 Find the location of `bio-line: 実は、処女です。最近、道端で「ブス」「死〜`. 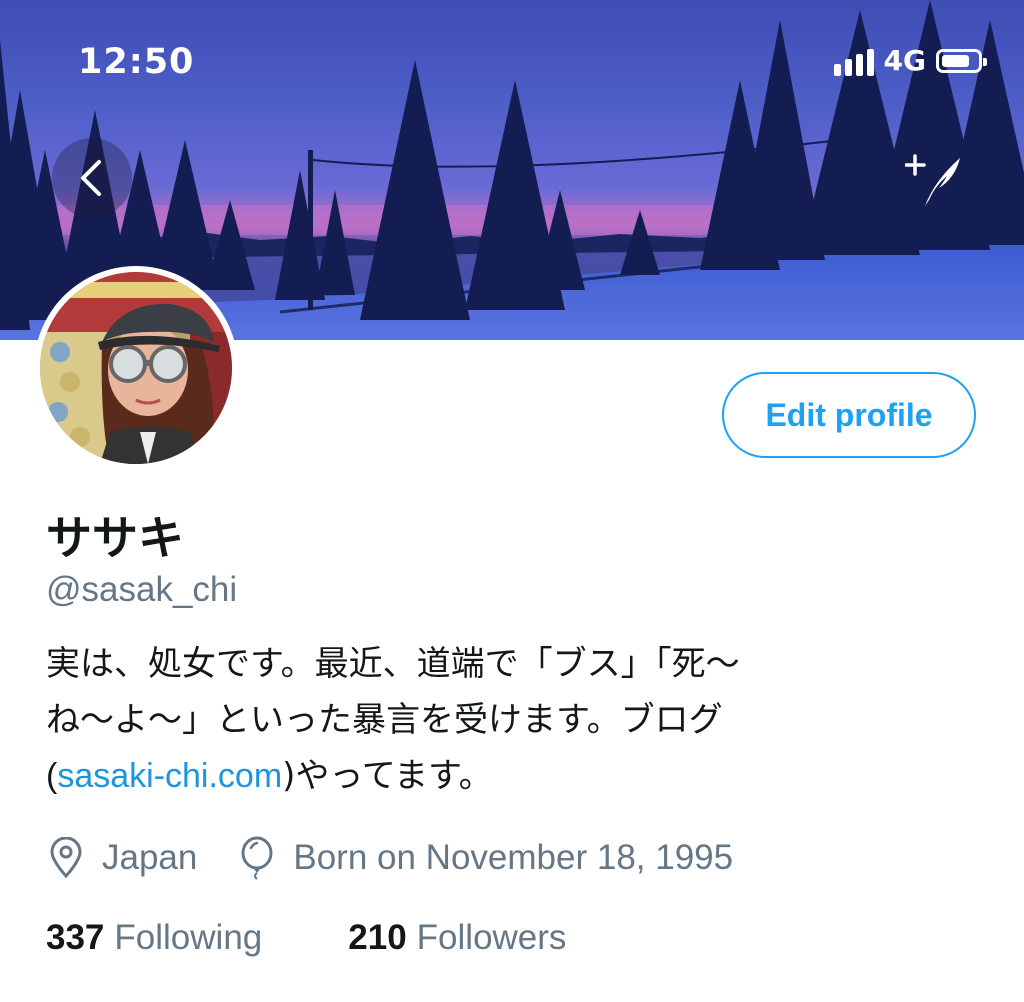

bio-line: 実は、処女です。最近、道端で「ブス」「死〜 is located at coordinates (393, 664).